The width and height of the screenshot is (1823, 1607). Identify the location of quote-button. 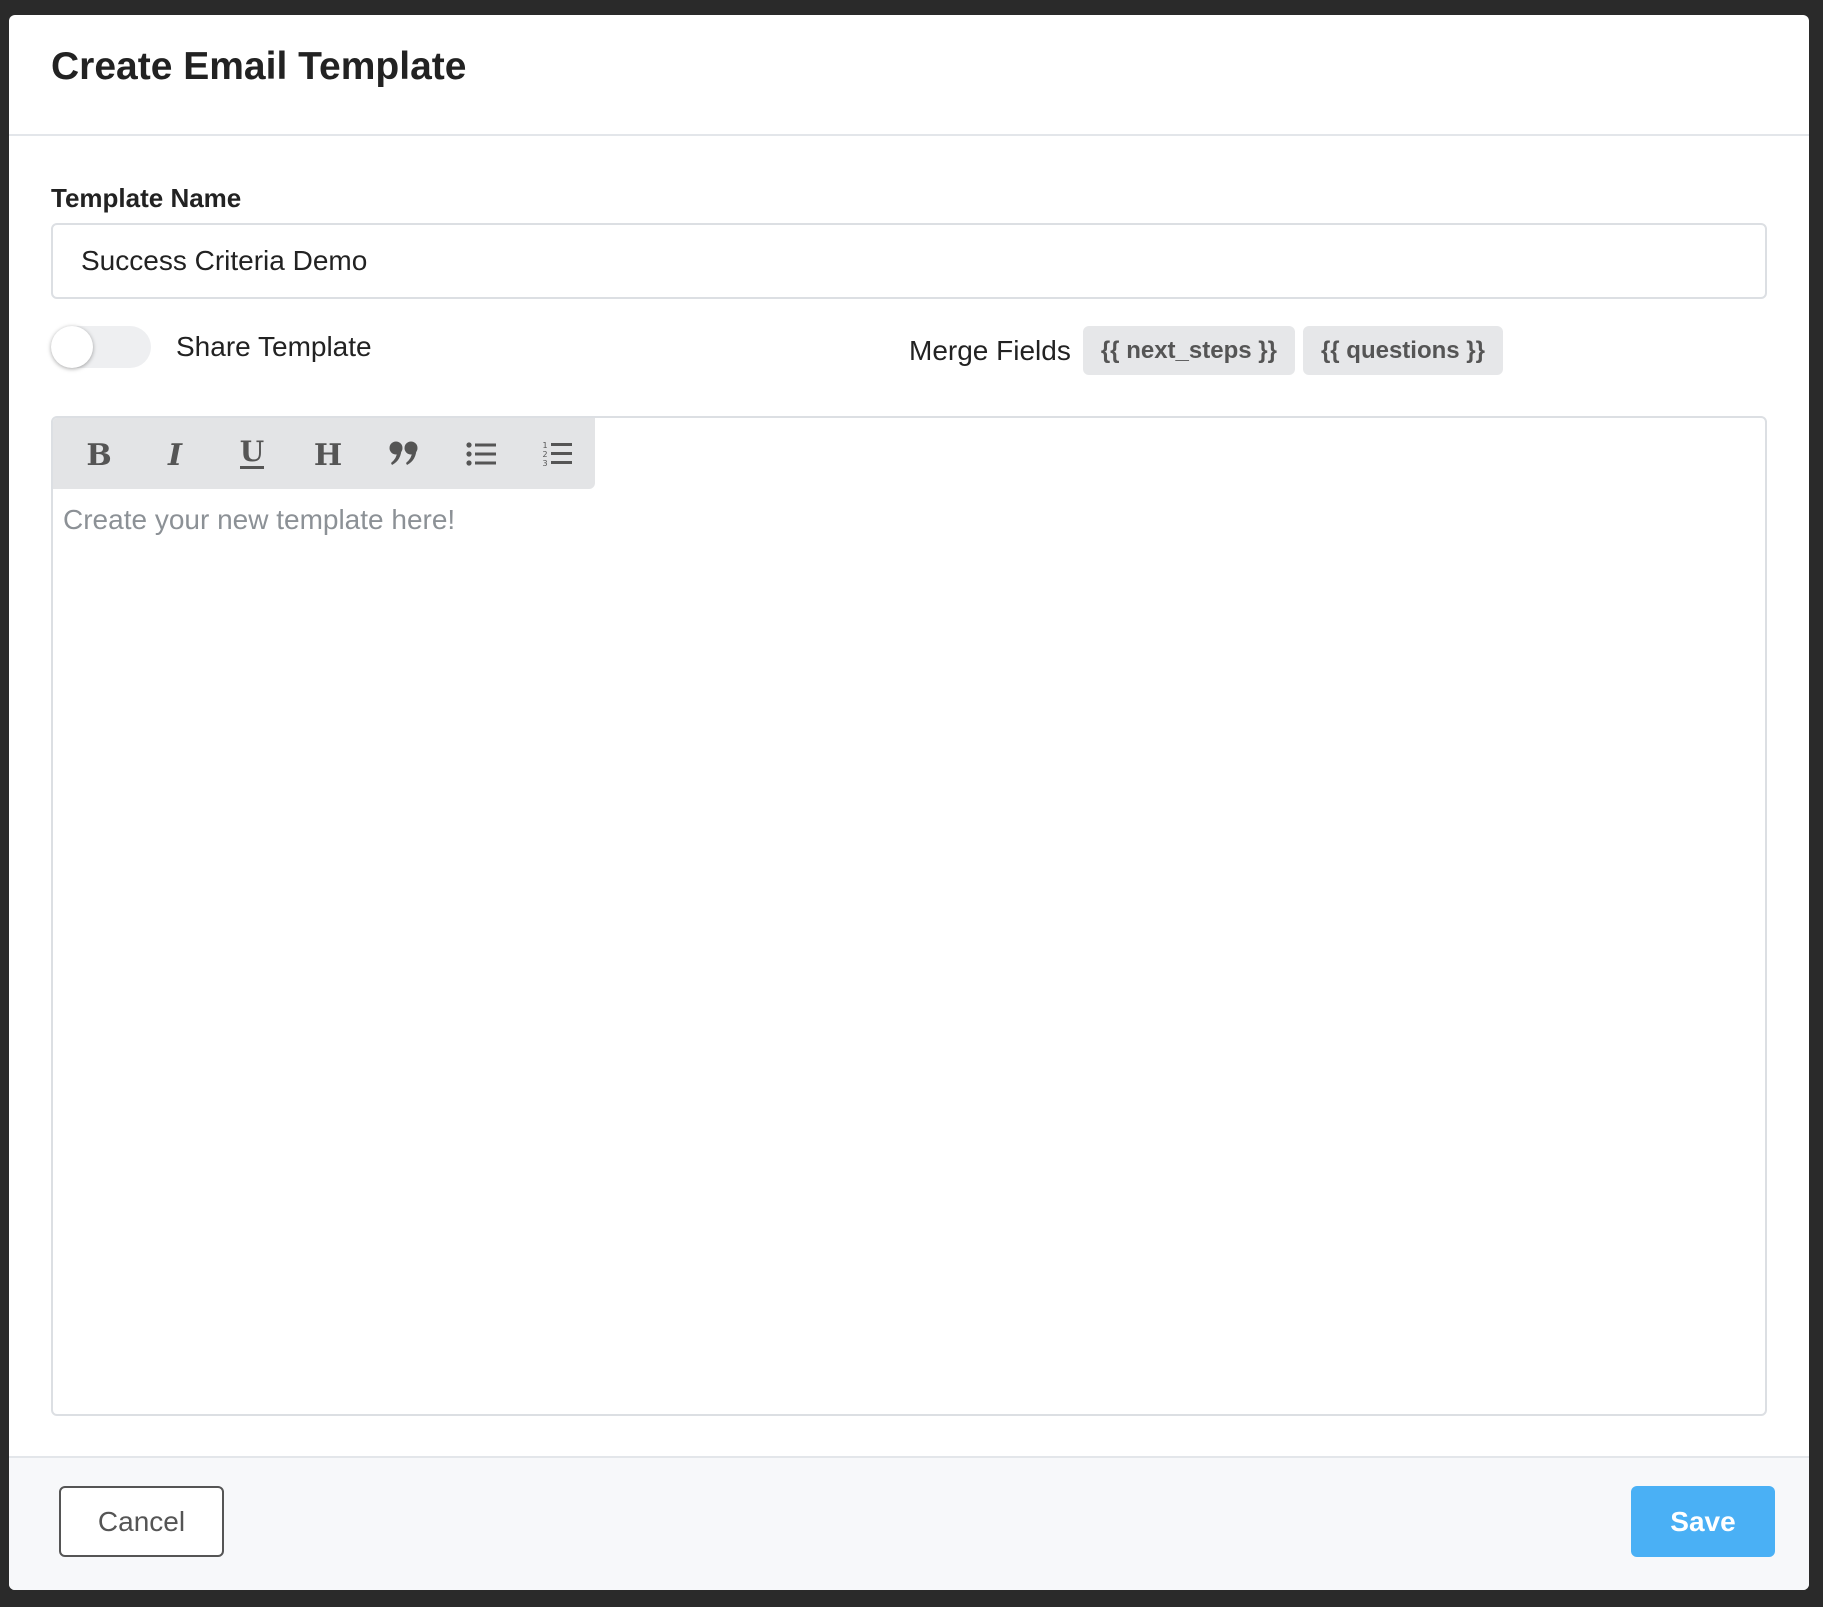
(404, 454).